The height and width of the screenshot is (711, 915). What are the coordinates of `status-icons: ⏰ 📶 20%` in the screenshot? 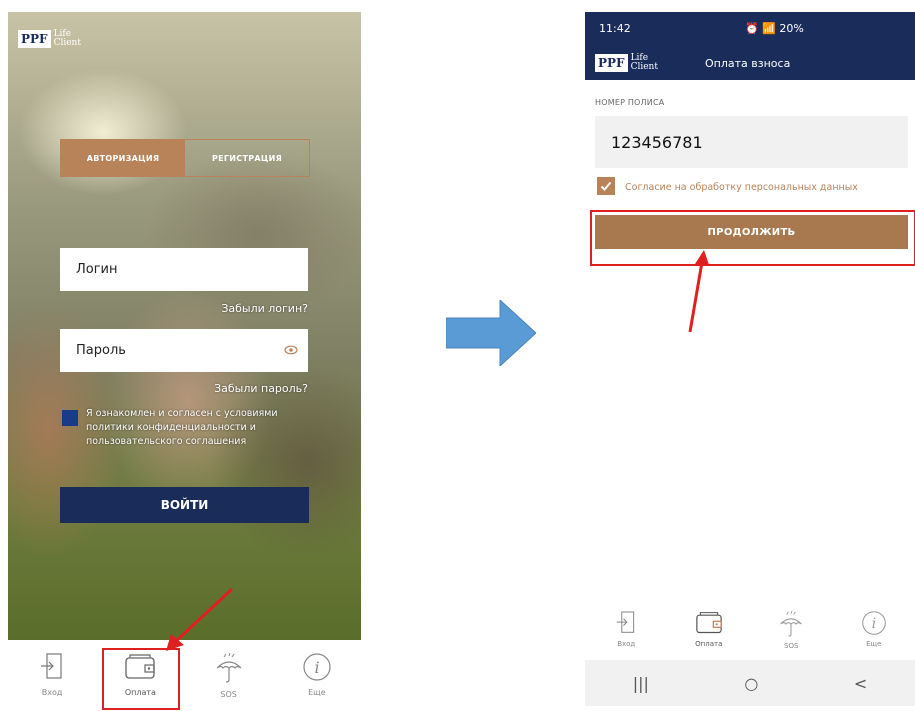 It's located at (774, 28).